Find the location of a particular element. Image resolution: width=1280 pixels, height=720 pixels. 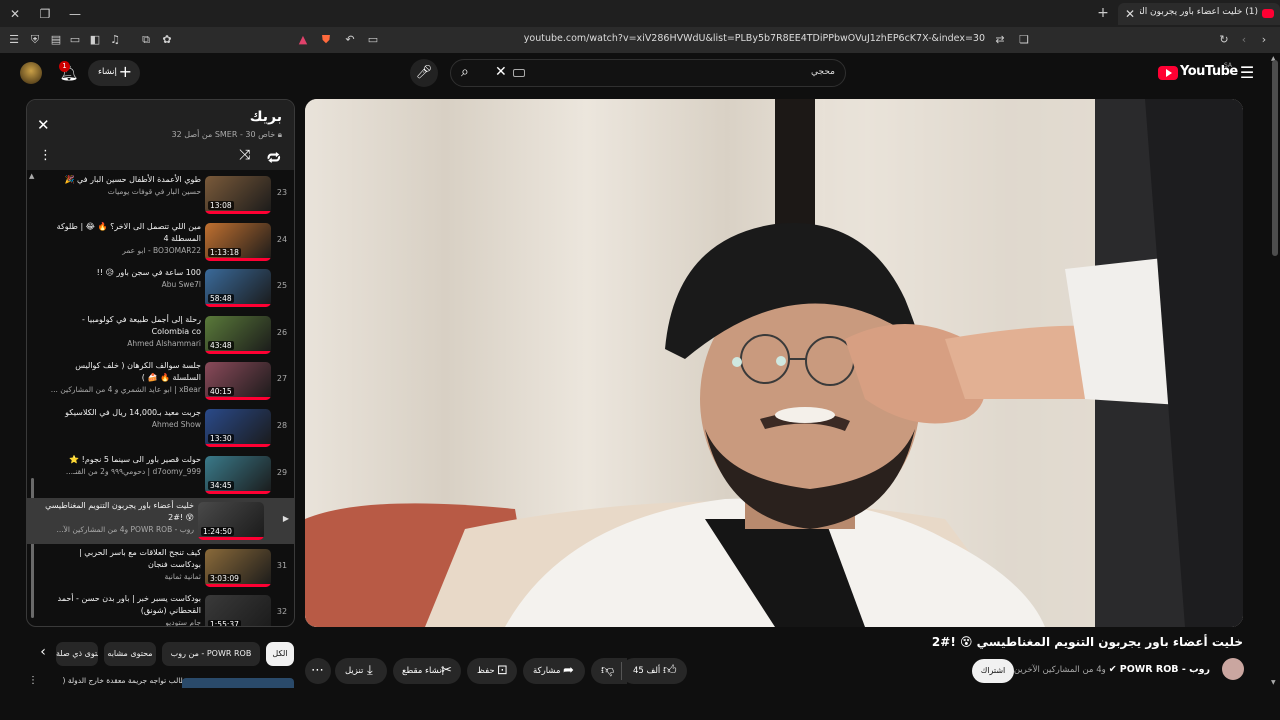

site-settings-icon: ⇄ is located at coordinates (1000, 40).